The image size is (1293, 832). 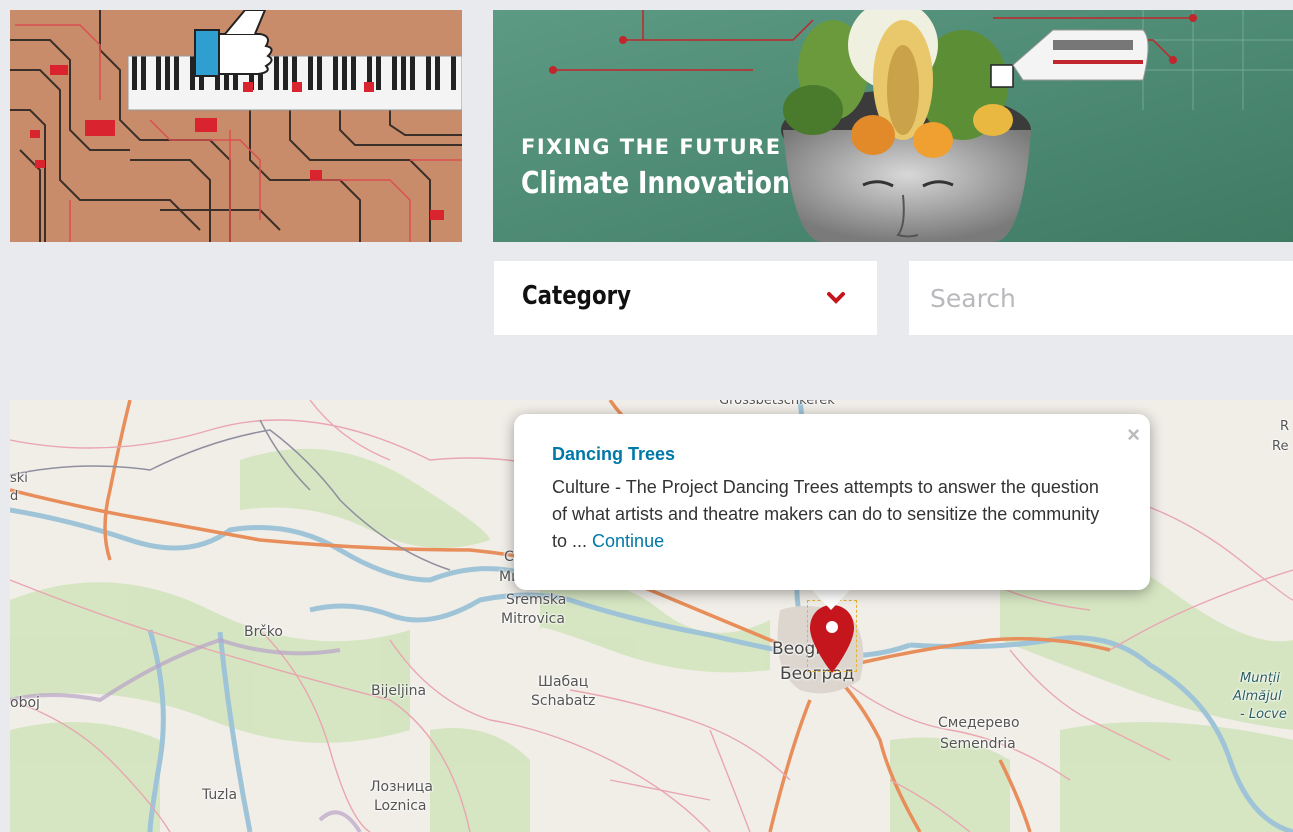 I want to click on map-label-brcko: Brčko, so click(x=263, y=632).